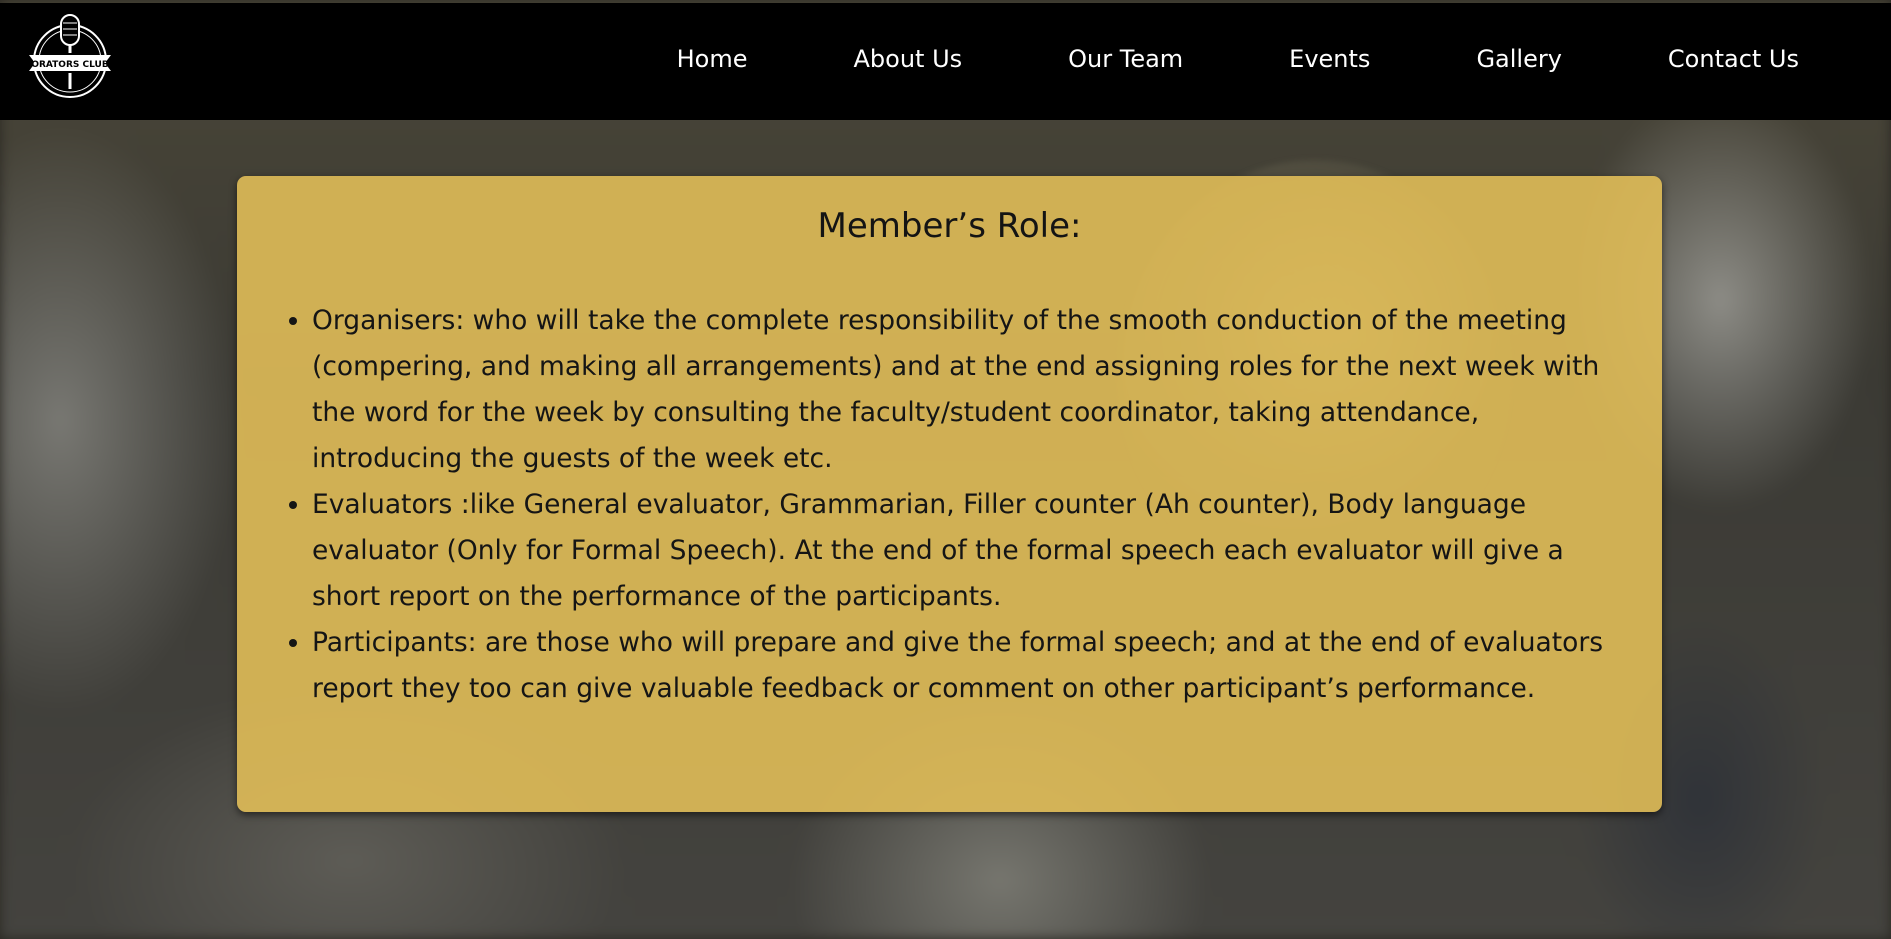 This screenshot has width=1891, height=939. What do you see at coordinates (1125, 59) in the screenshot?
I see `nav-our-team-link: Our Team` at bounding box center [1125, 59].